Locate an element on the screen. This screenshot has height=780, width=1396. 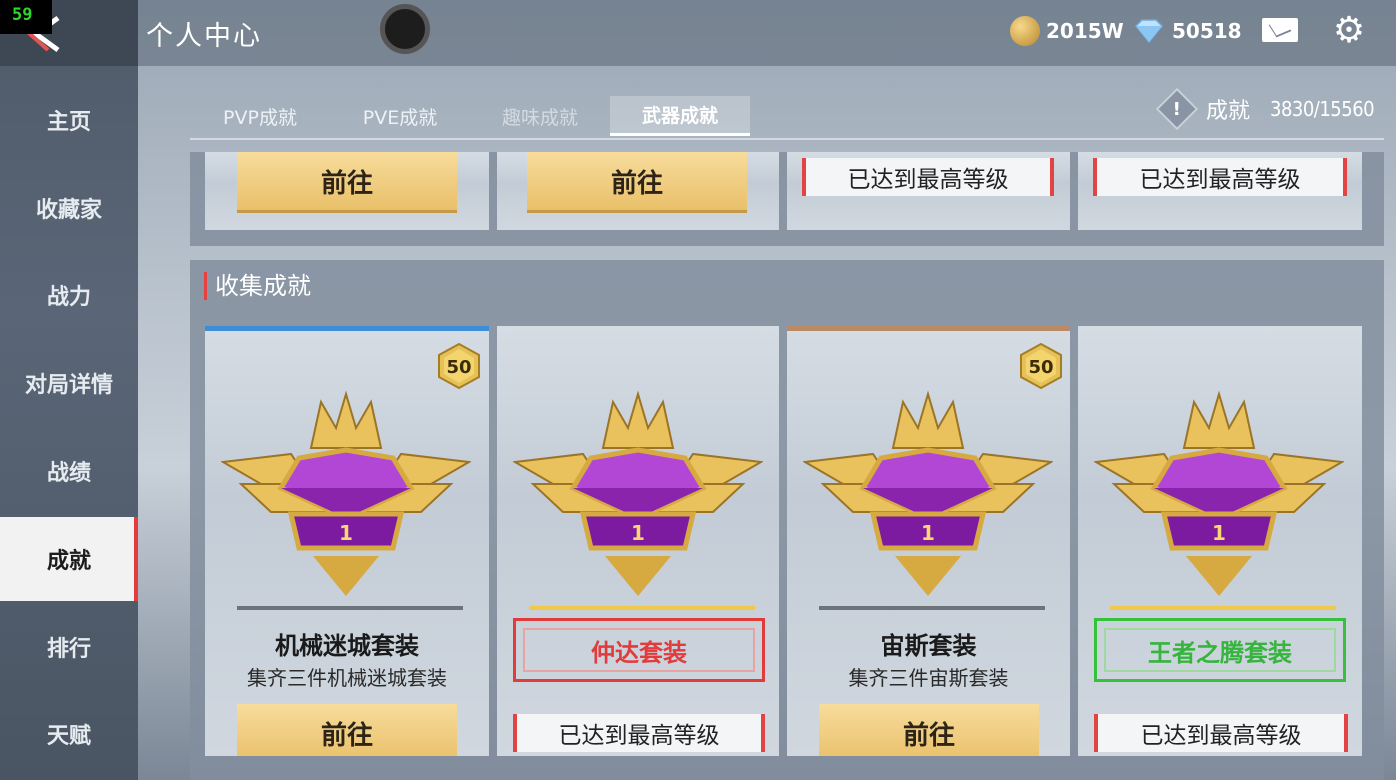
sidebar-item-record: 战绩 is located at coordinates (69, 471).